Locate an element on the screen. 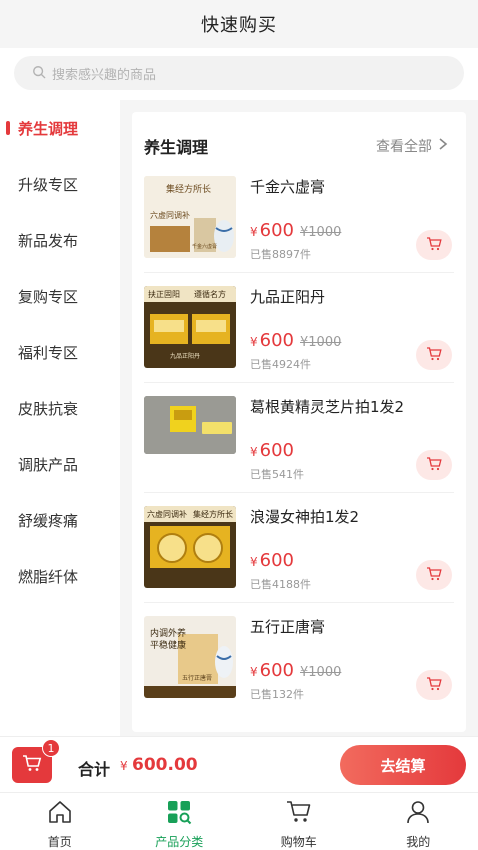 The height and width of the screenshot is (850, 478). sidebar-item-anti-aging: 皮肤抗衰 is located at coordinates (60, 408).